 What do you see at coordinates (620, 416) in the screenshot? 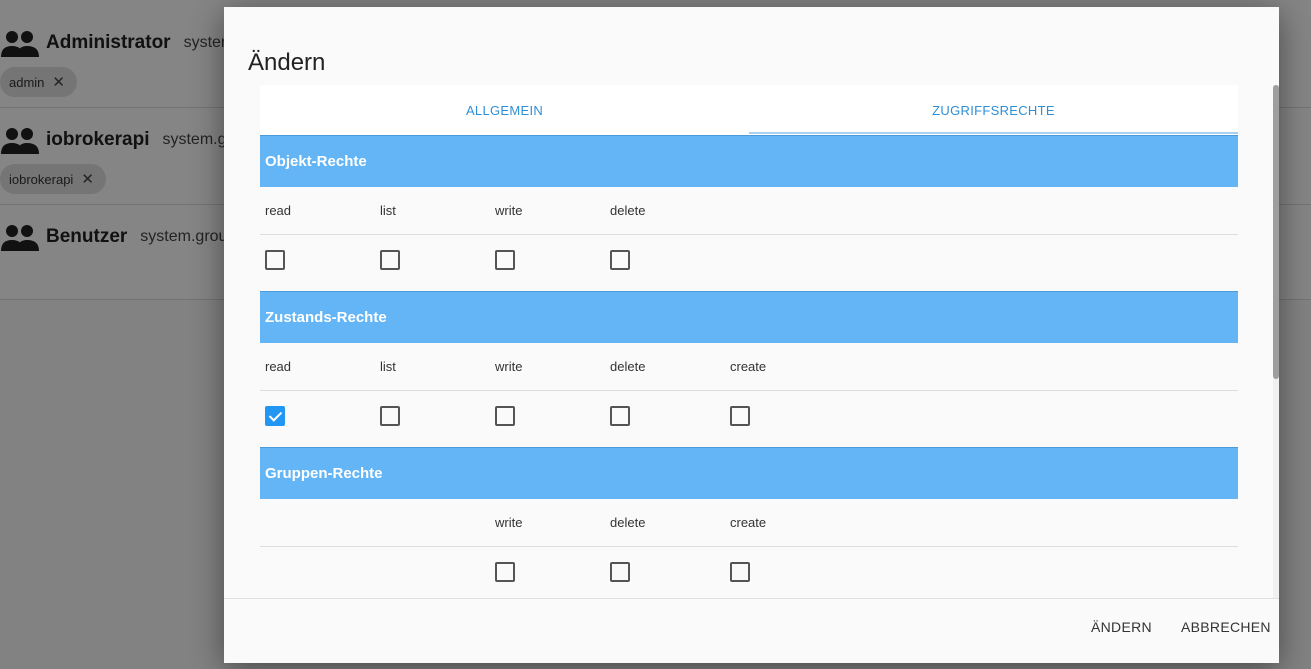
I see `checkbox-state-delete` at bounding box center [620, 416].